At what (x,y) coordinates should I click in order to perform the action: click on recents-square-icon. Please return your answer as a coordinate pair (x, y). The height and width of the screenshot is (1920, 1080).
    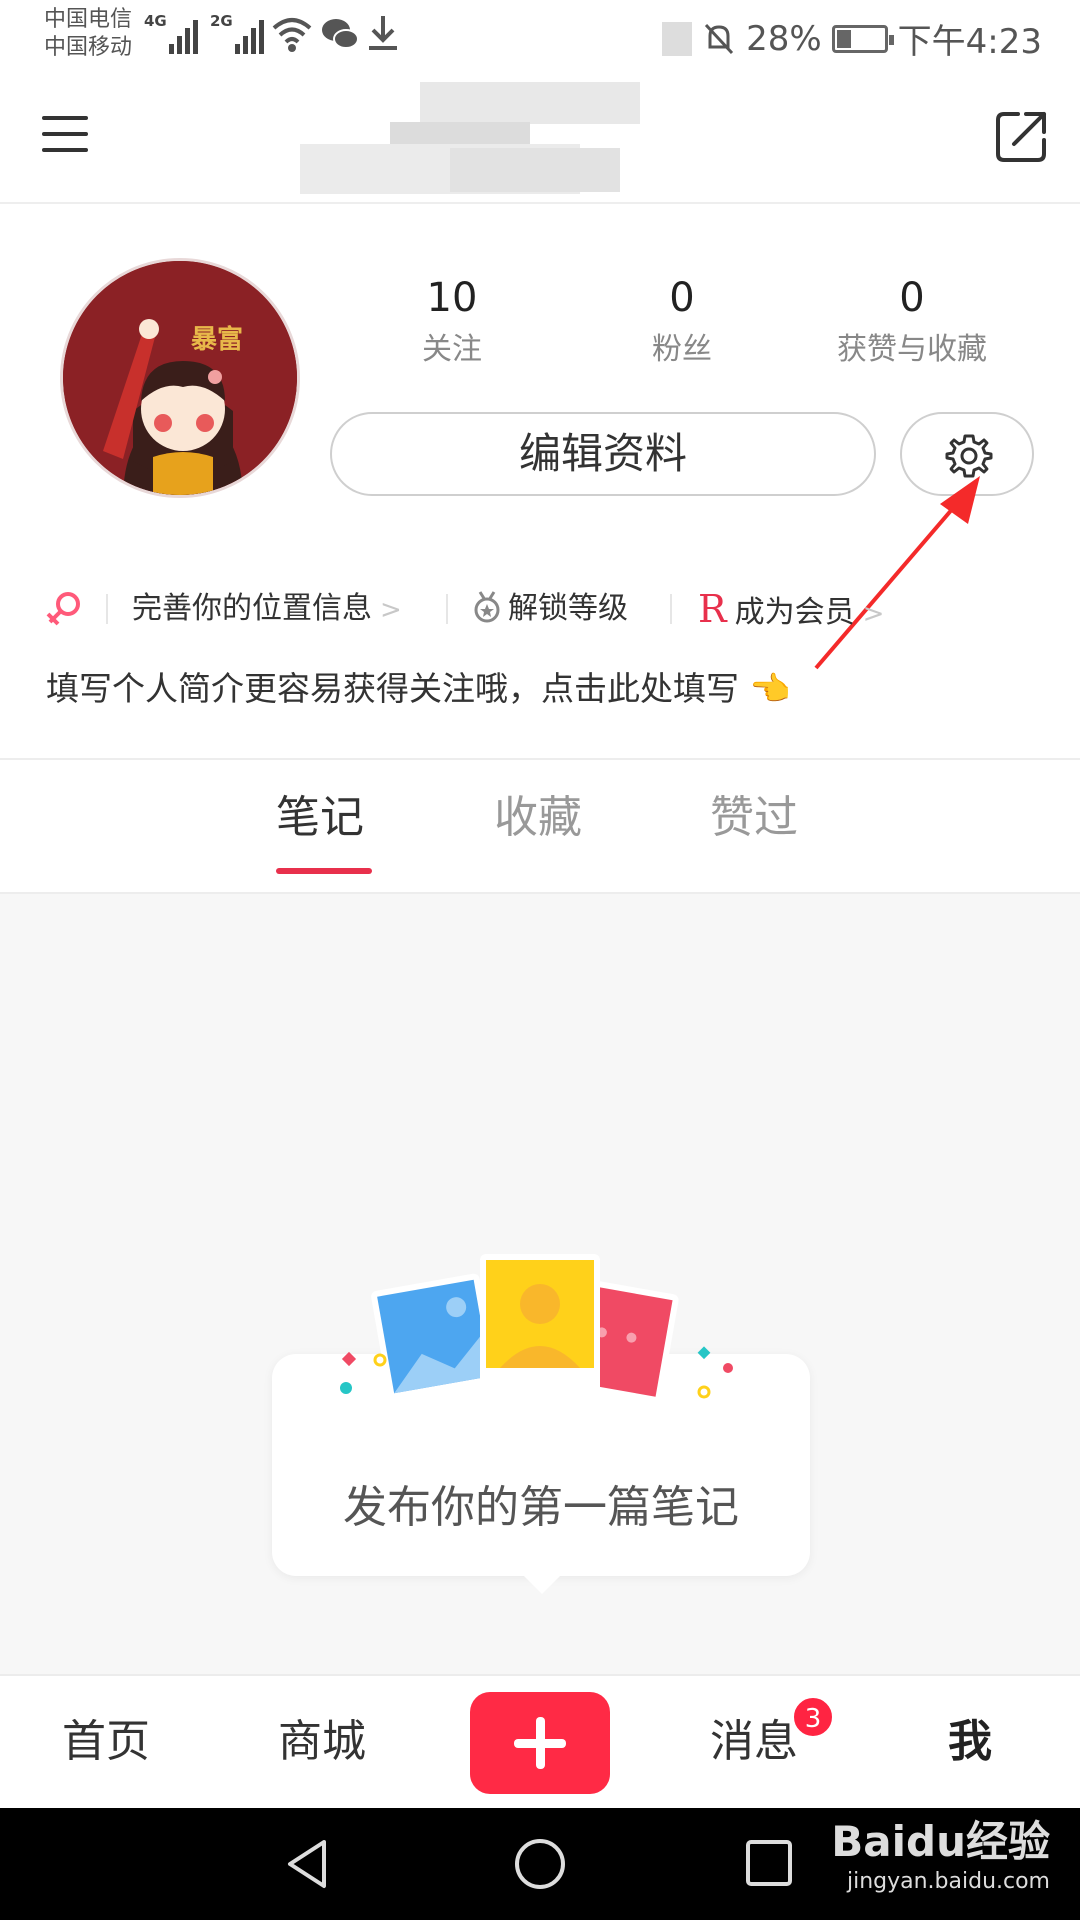
    Looking at the image, I should click on (769, 1863).